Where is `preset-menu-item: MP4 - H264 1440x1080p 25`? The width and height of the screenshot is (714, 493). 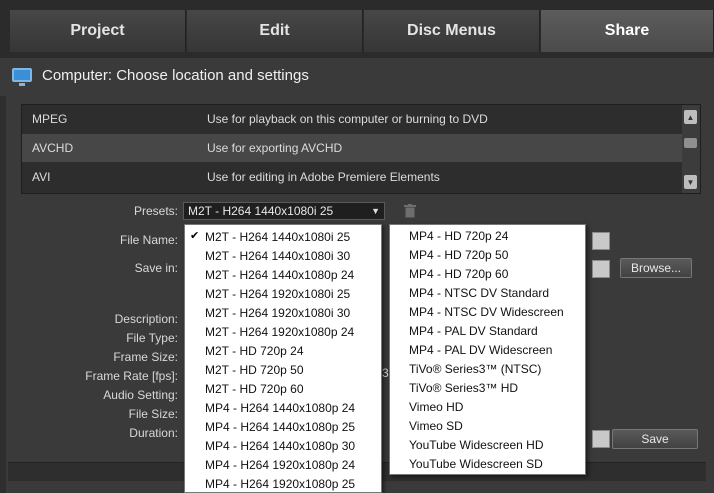 preset-menu-item: MP4 - H264 1440x1080p 25 is located at coordinates (270, 426).